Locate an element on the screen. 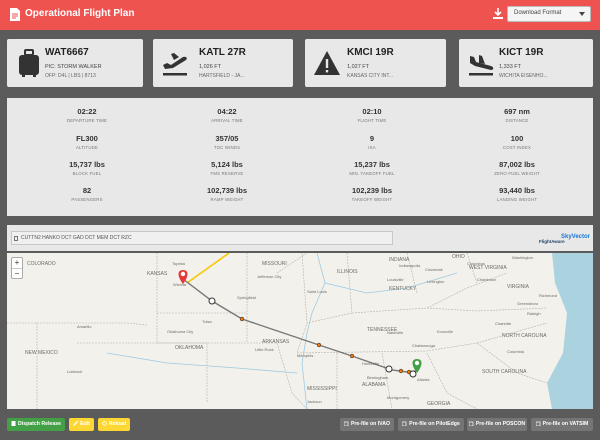 This screenshot has width=600, height=440. map-label: Columbia is located at coordinates (516, 351).